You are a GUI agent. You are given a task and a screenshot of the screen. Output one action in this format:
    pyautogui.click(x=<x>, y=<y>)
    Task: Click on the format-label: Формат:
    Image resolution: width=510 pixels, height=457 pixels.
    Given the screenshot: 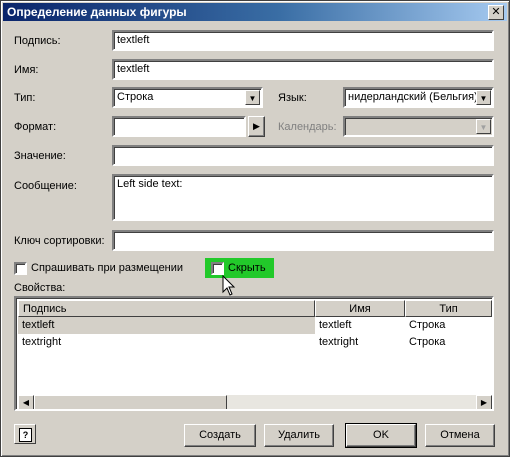 What is the action you would take?
    pyautogui.click(x=35, y=127)
    